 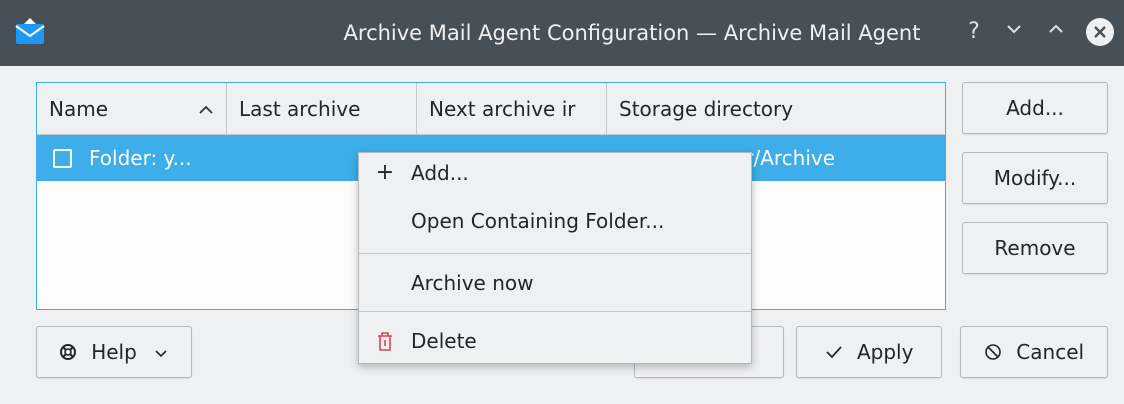 What do you see at coordinates (555, 341) in the screenshot?
I see `menu-item-delete: Delete` at bounding box center [555, 341].